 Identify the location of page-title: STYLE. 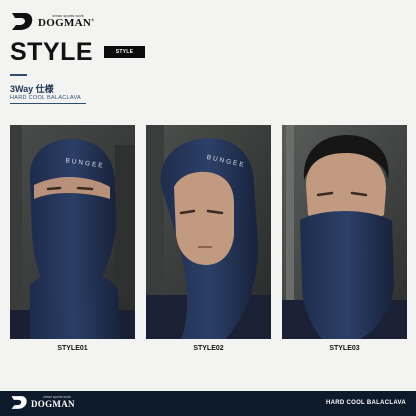
(52, 52).